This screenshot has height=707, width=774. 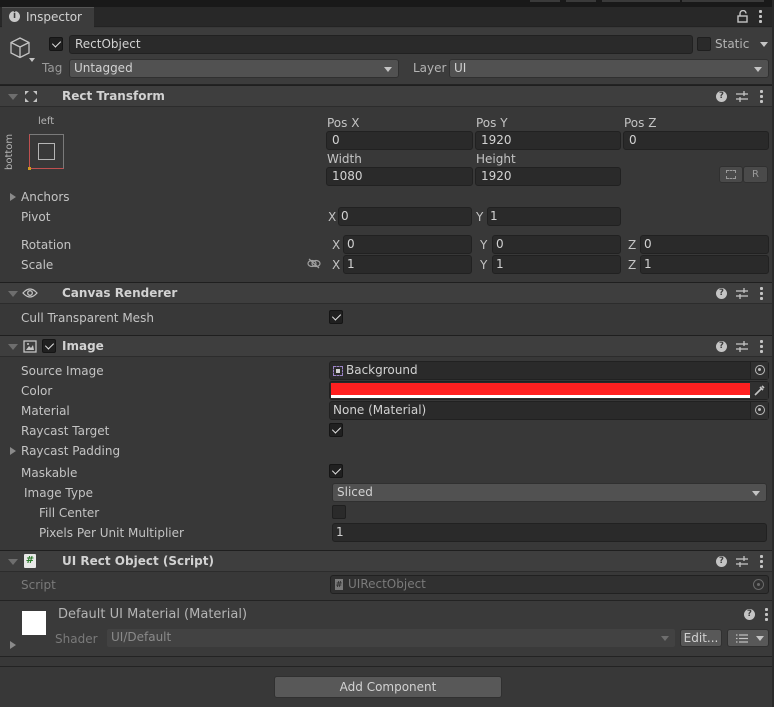 I want to click on anchor-h-label: left, so click(x=46, y=121).